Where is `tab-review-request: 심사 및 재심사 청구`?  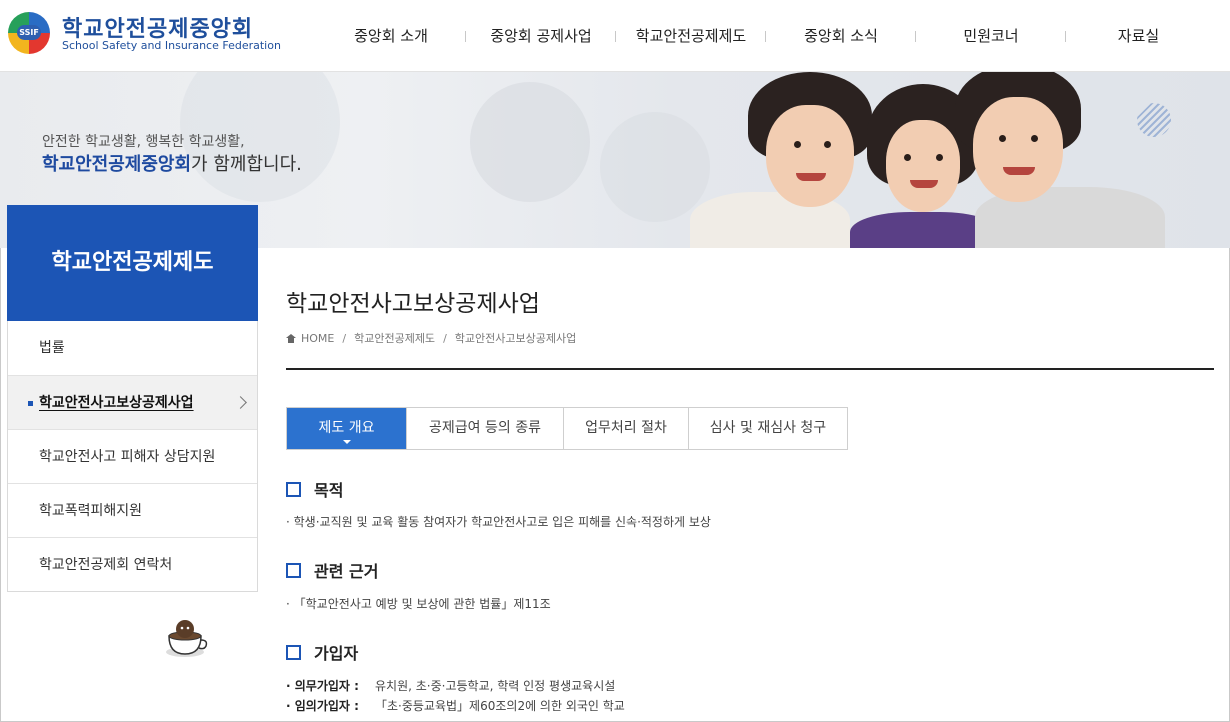
tab-review-request: 심사 및 재심사 청구 is located at coordinates (767, 428).